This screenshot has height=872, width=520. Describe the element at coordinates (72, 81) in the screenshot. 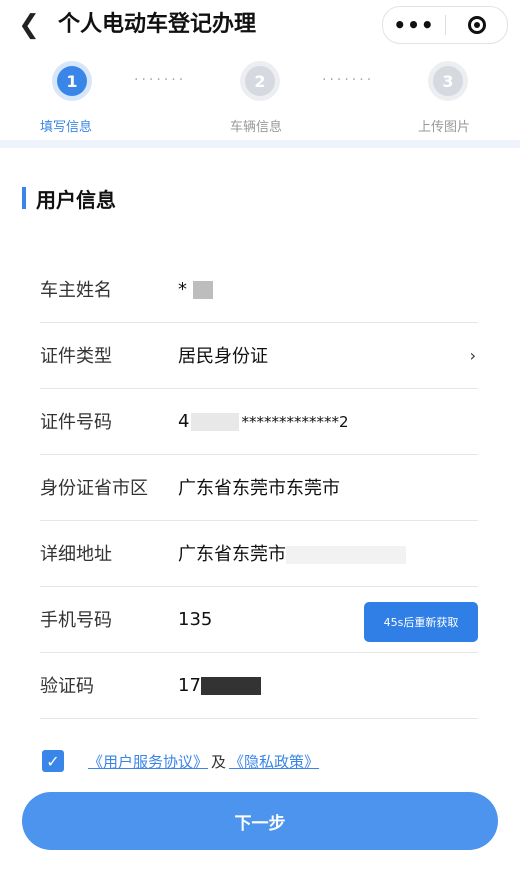

I see `step-1-circle: 1` at that location.